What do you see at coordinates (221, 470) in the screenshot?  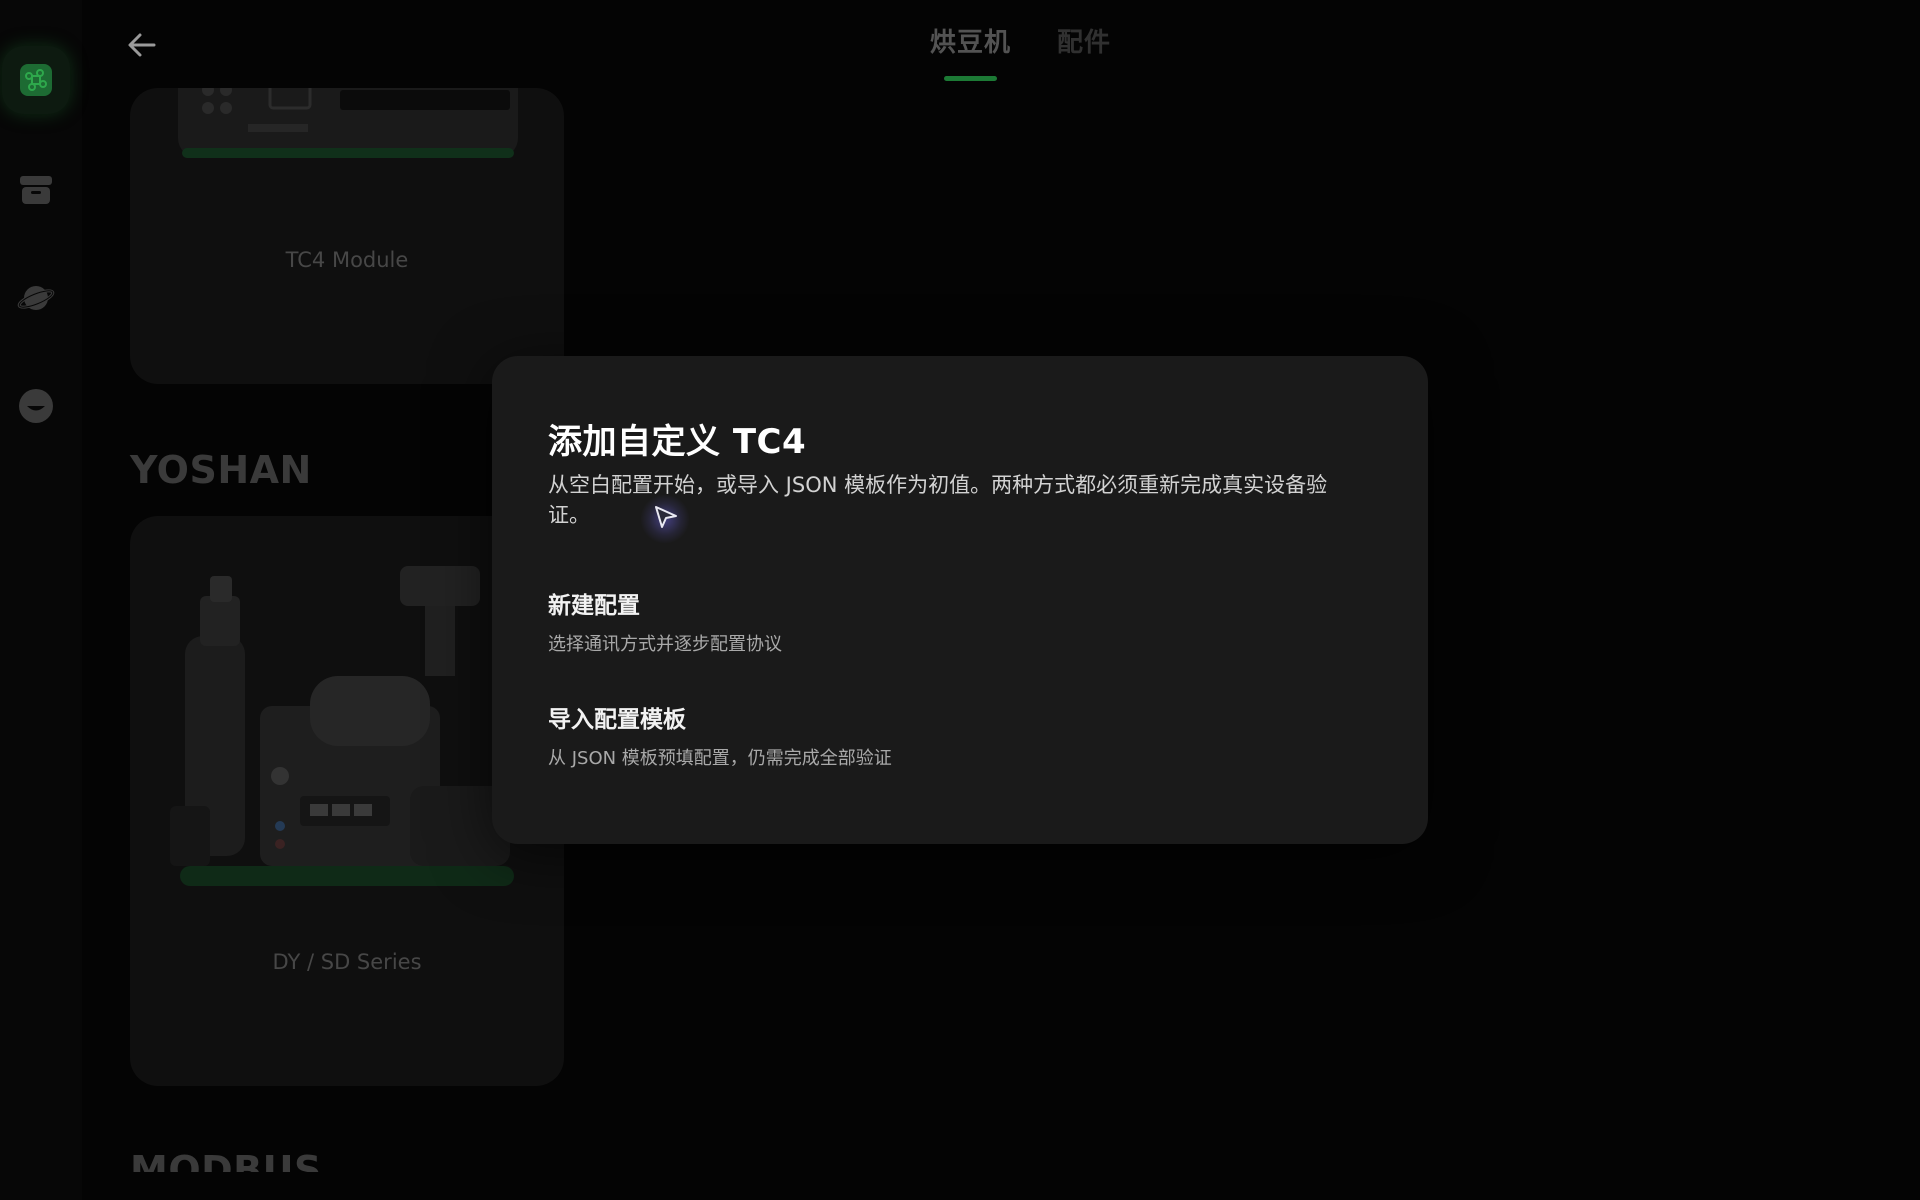 I see `brand-heading-yoshan: YOSHAN` at bounding box center [221, 470].